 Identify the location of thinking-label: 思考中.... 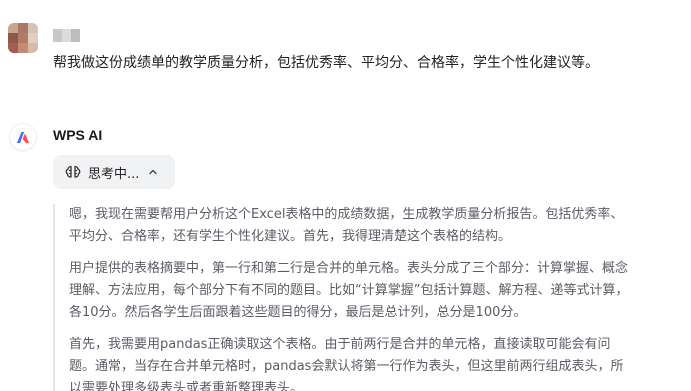
(114, 174).